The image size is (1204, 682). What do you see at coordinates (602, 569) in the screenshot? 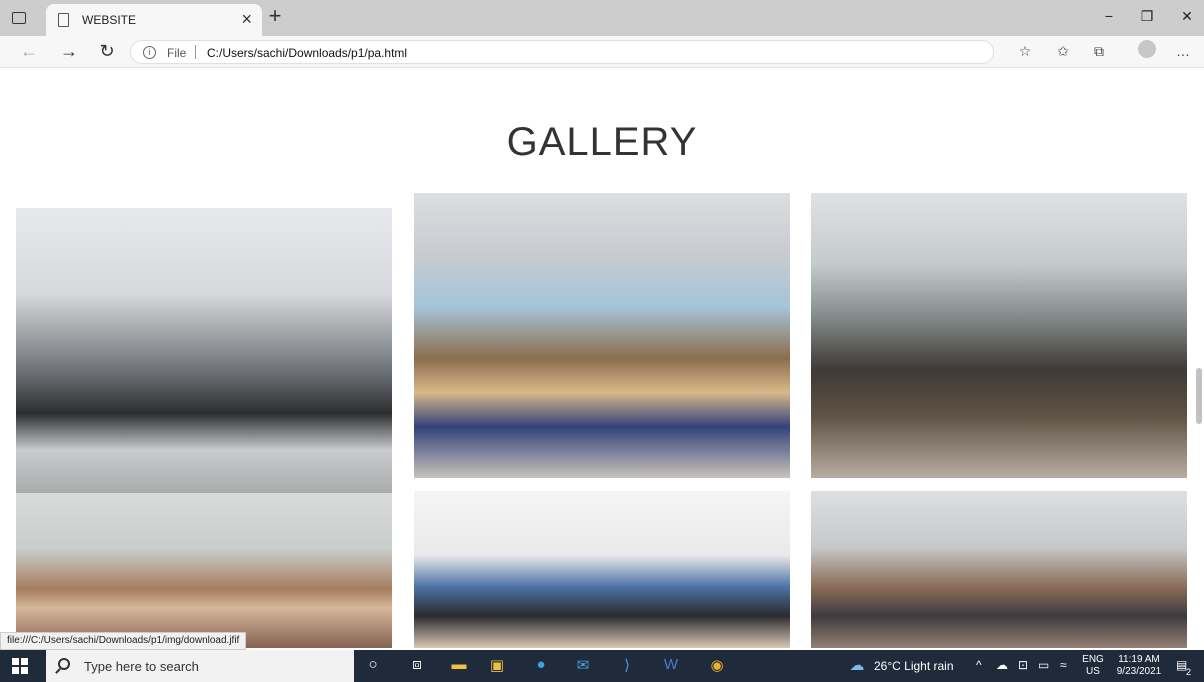
I see `gallery-photo-group-work` at bounding box center [602, 569].